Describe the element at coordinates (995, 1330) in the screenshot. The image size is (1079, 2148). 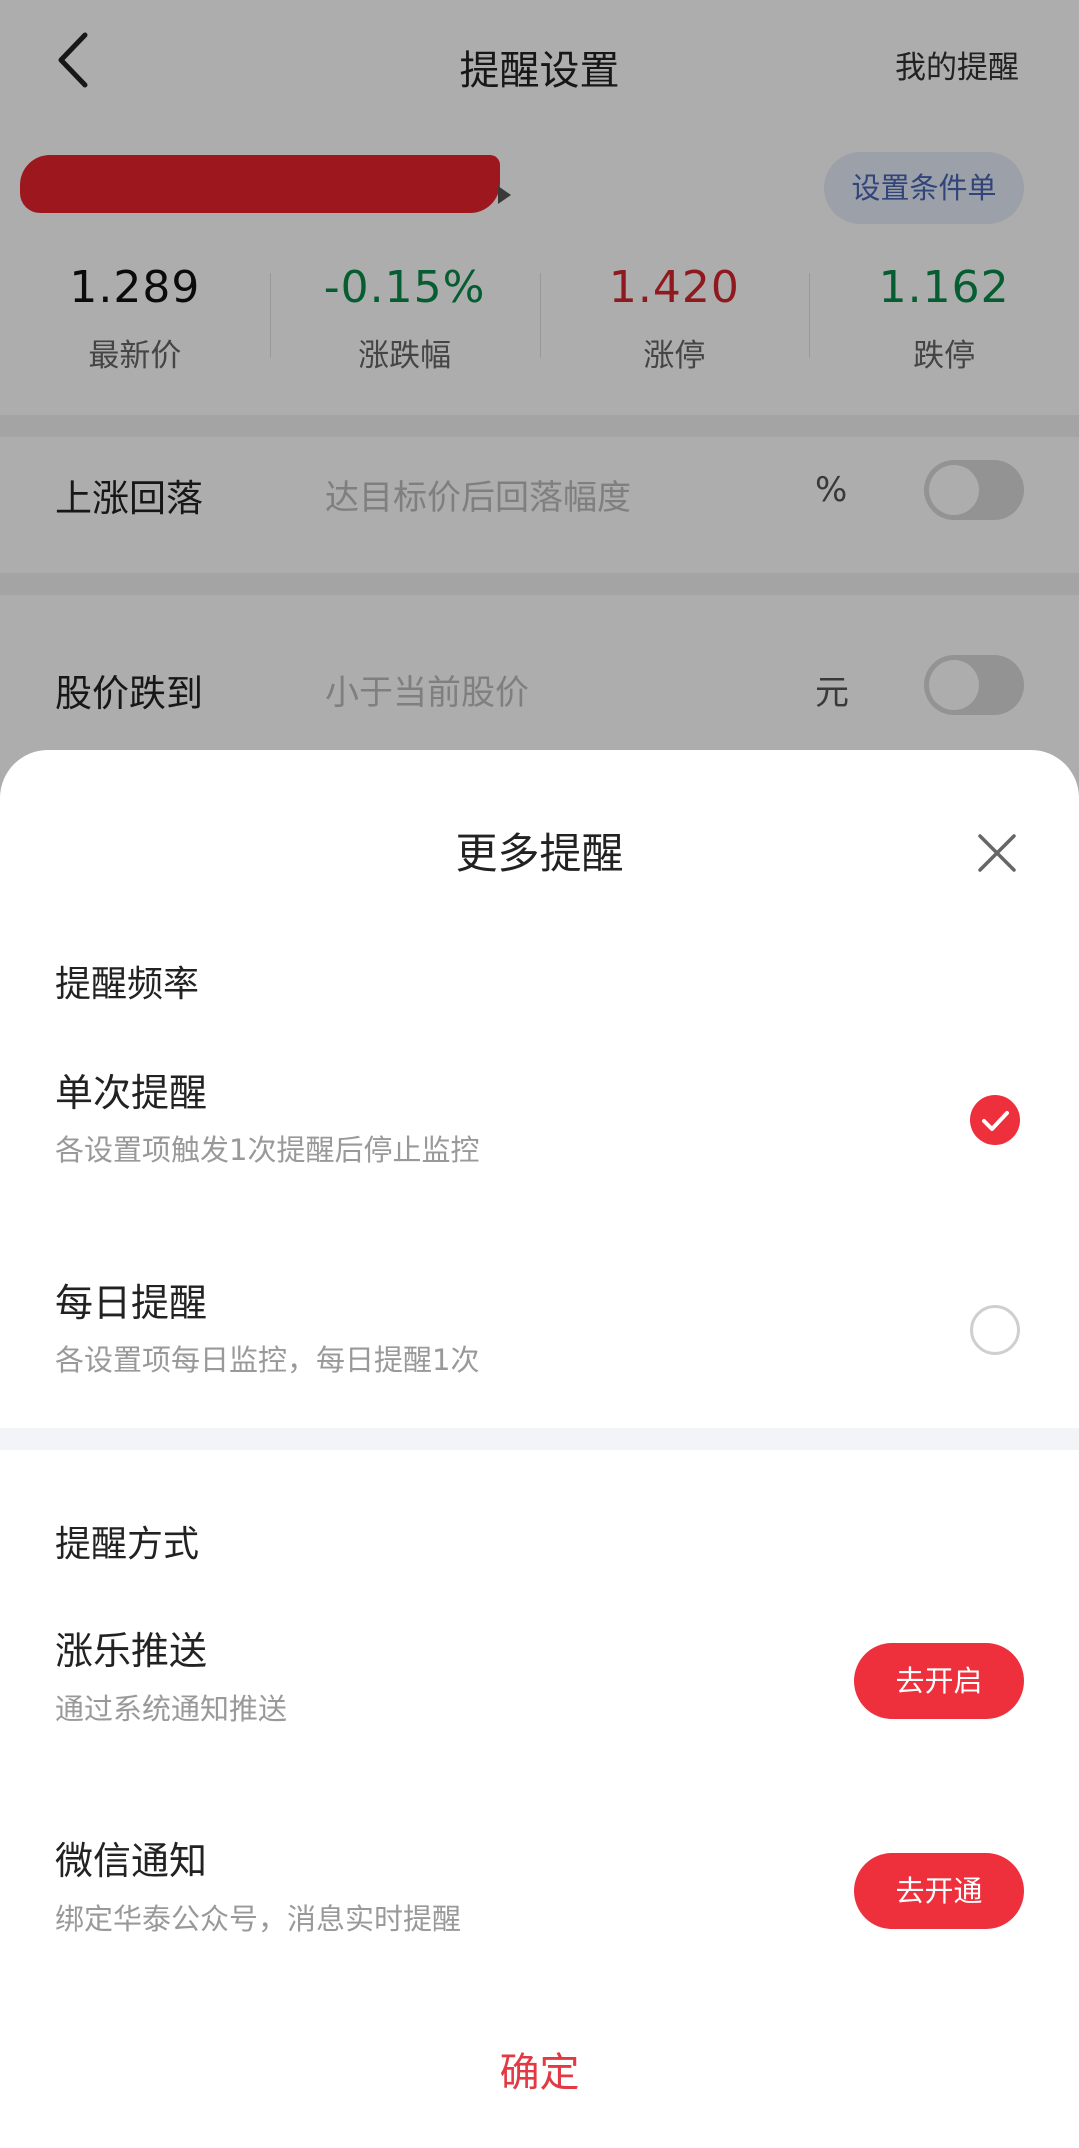
I see `unchecked-radio-icon` at that location.